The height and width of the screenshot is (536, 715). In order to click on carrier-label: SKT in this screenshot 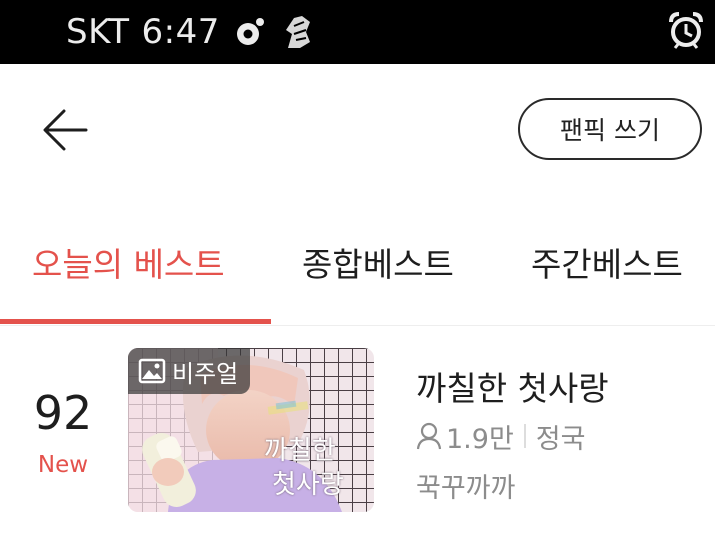, I will do `click(98, 32)`.